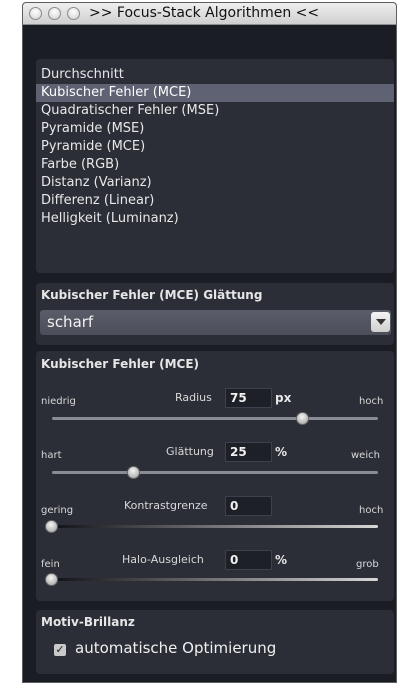 Image resolution: width=399 pixels, height=685 pixels. I want to click on list-item-differenz: Differenz (Linear), so click(215, 201).